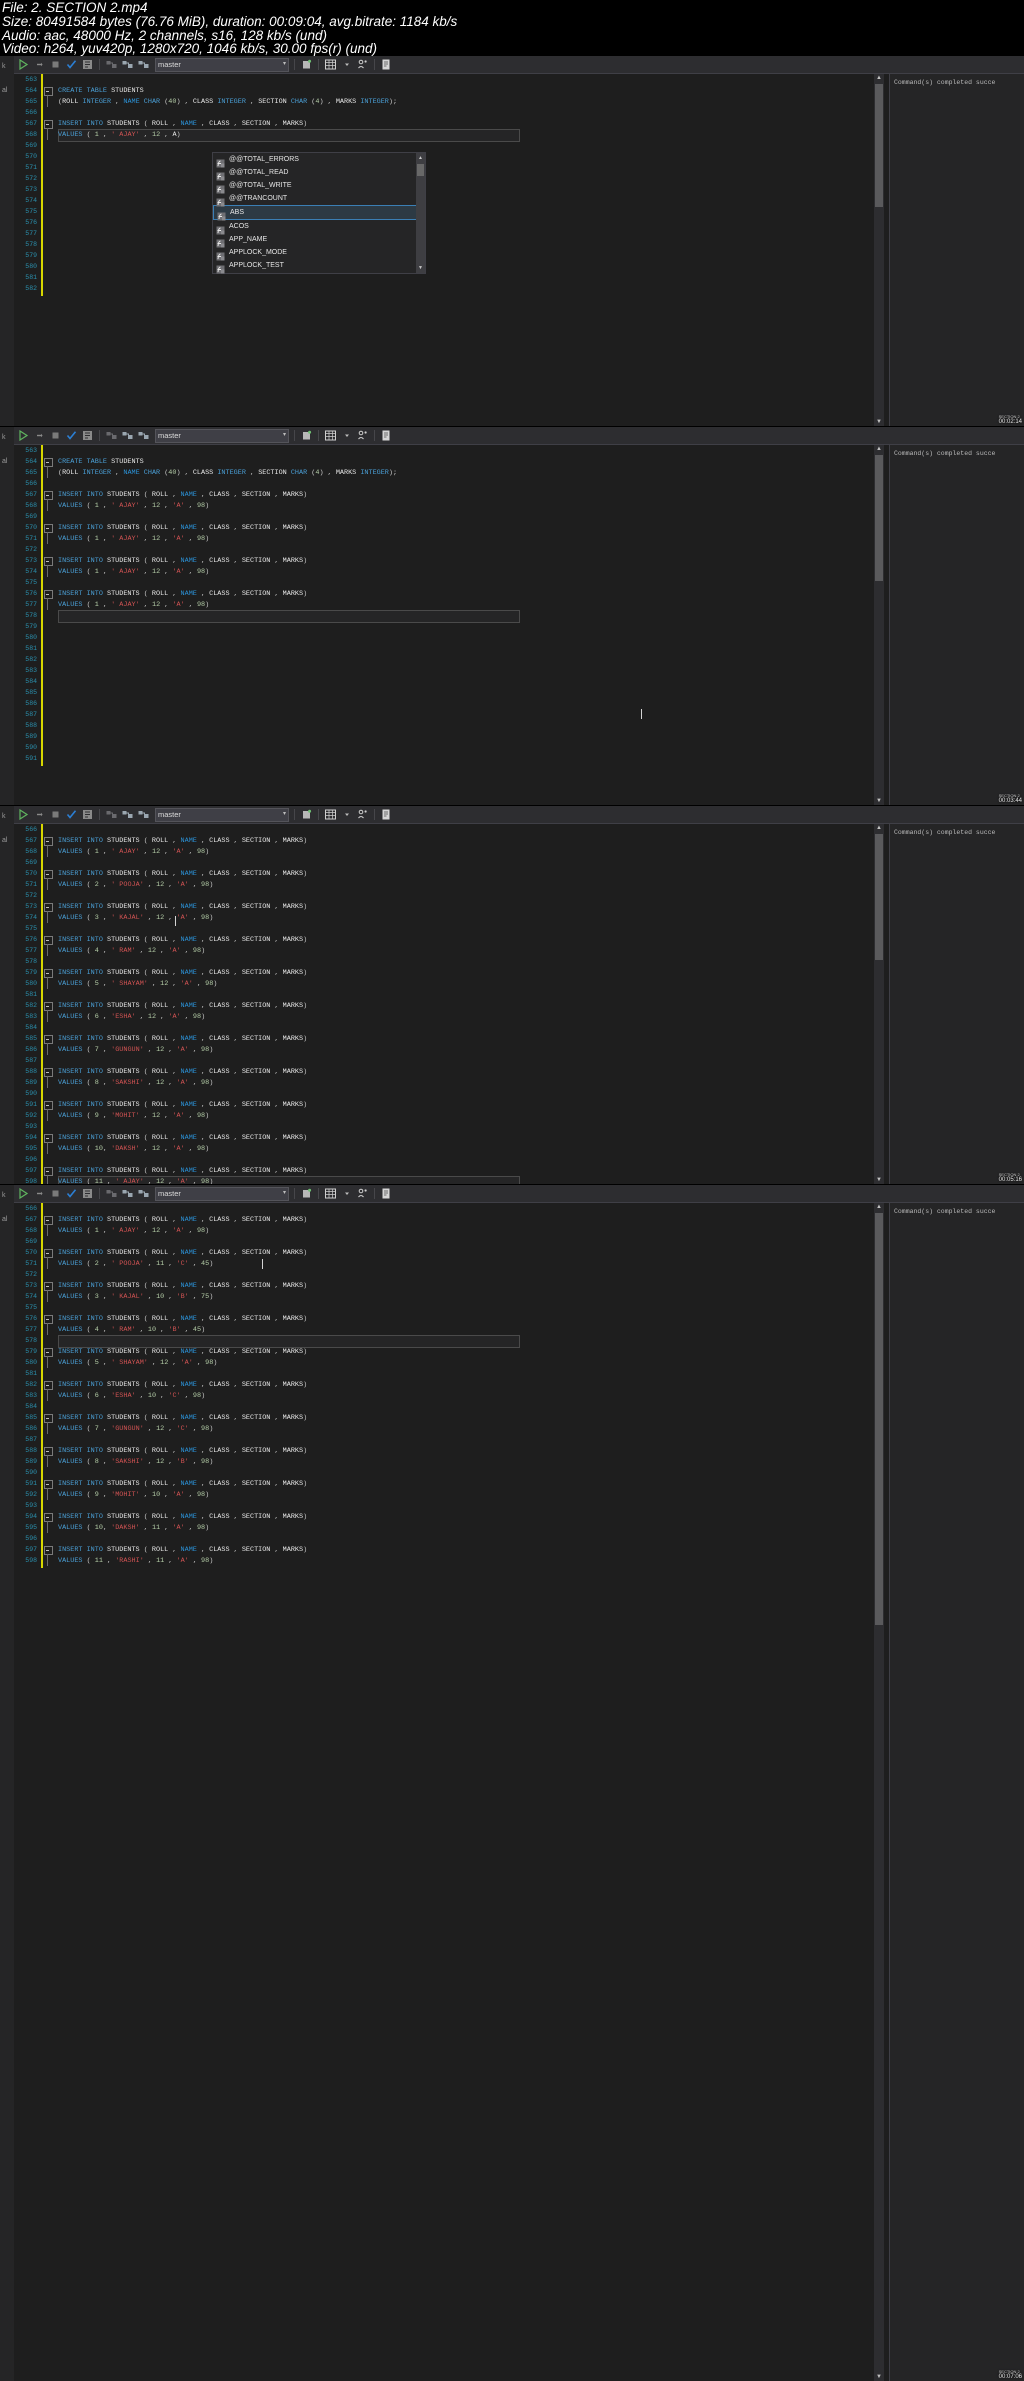 The width and height of the screenshot is (1024, 2381). I want to click on results-to-grid-icon, so click(330, 435).